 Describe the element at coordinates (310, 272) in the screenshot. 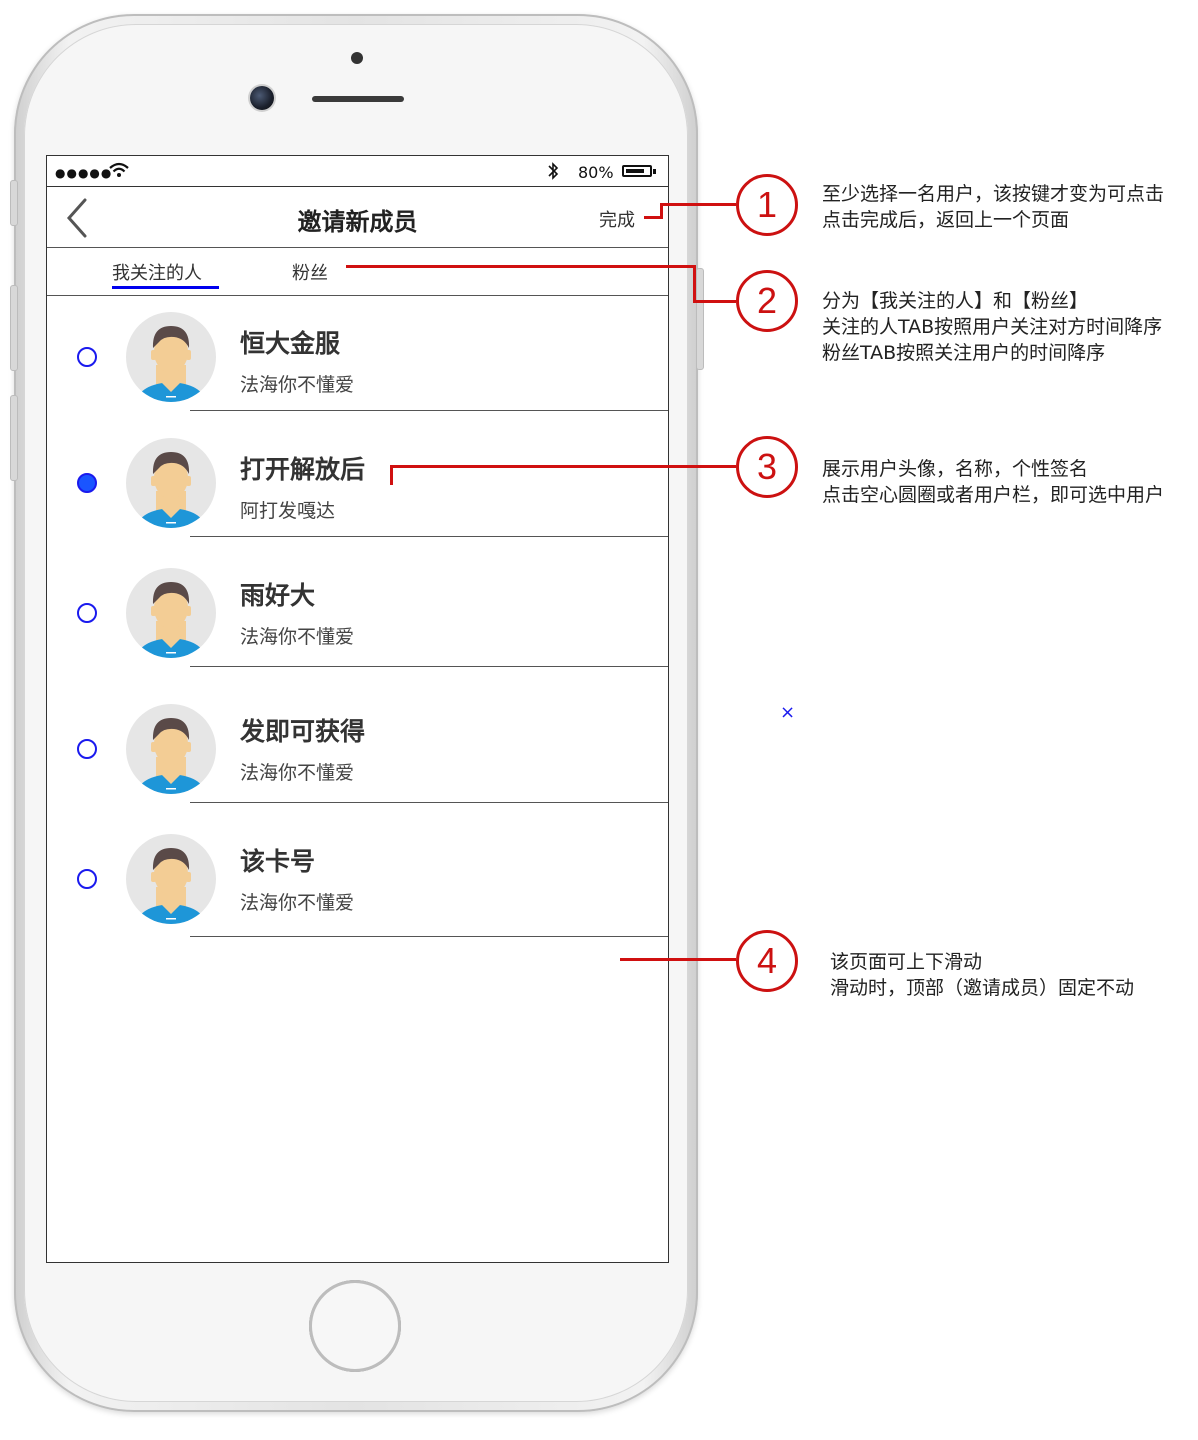

I see `tab-fans: 粉丝` at that location.